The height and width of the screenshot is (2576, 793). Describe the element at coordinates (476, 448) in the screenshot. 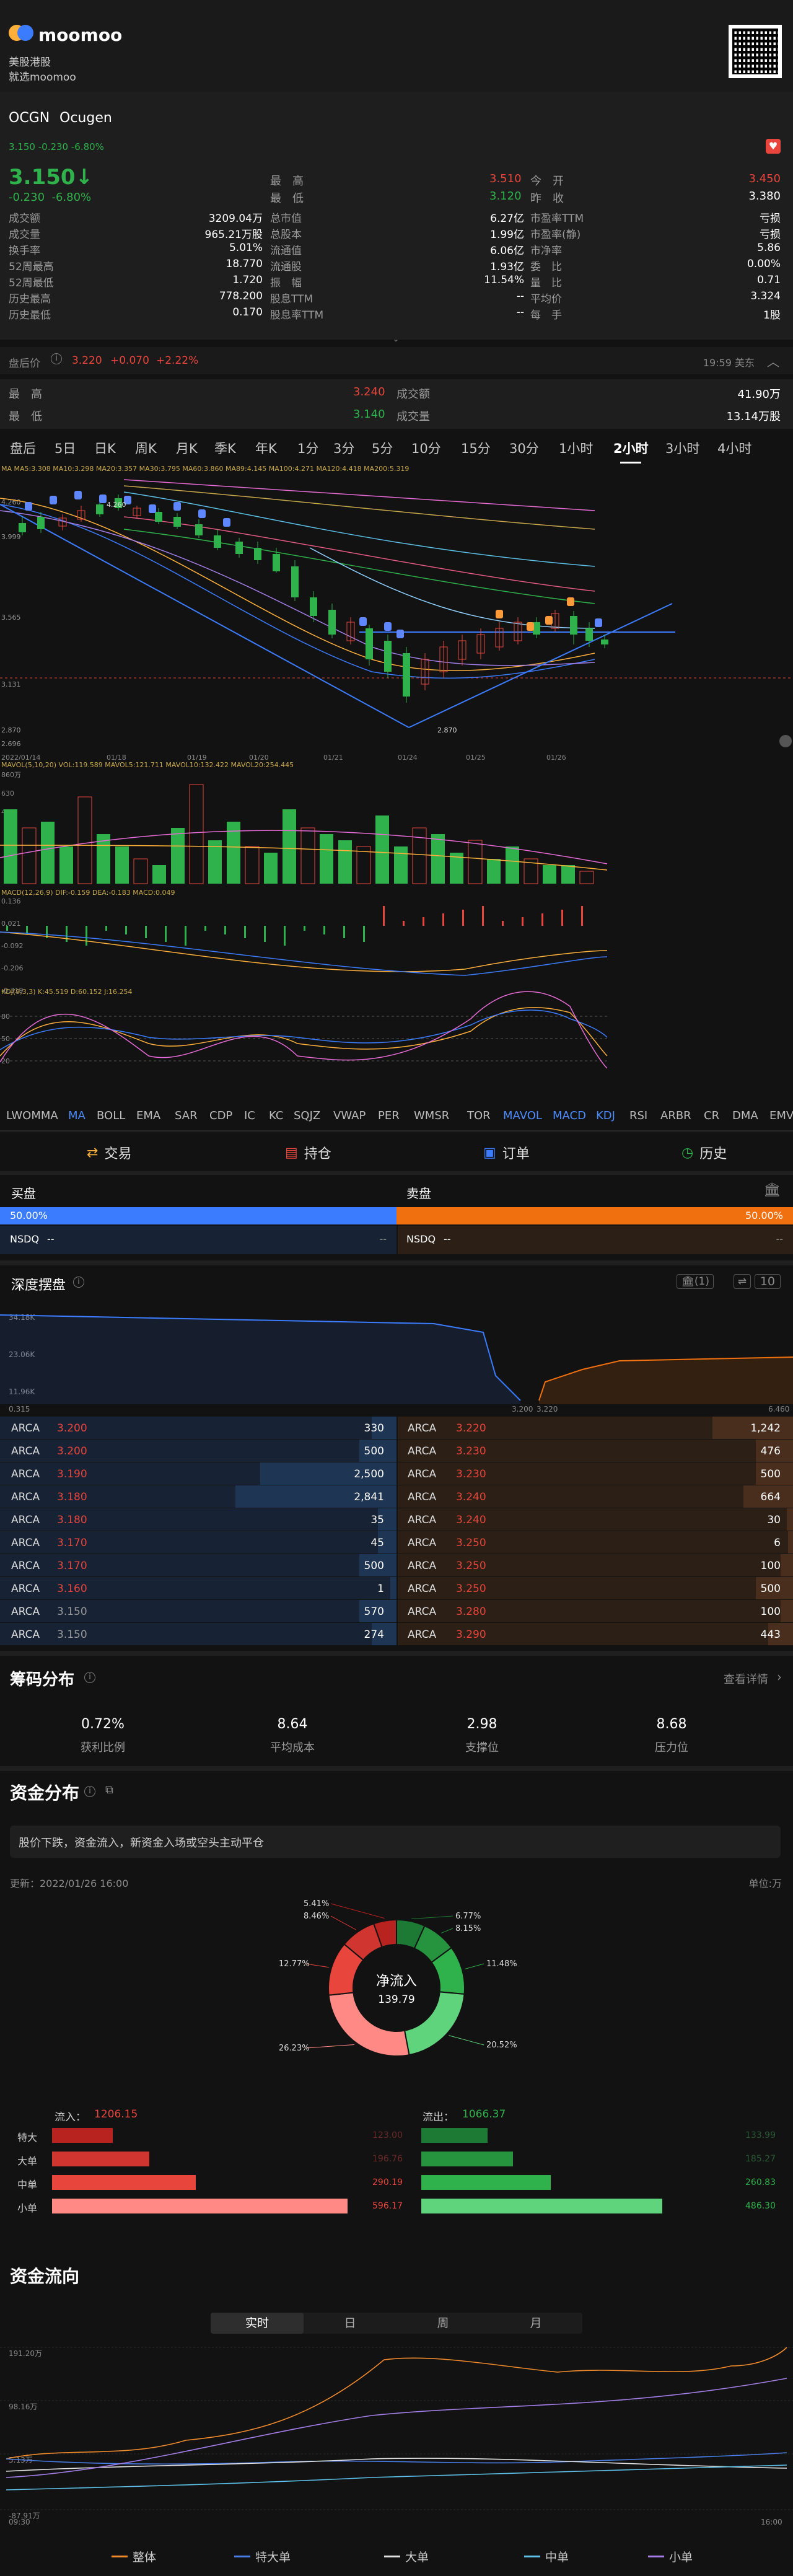

I see `chart-tab: 15分` at that location.